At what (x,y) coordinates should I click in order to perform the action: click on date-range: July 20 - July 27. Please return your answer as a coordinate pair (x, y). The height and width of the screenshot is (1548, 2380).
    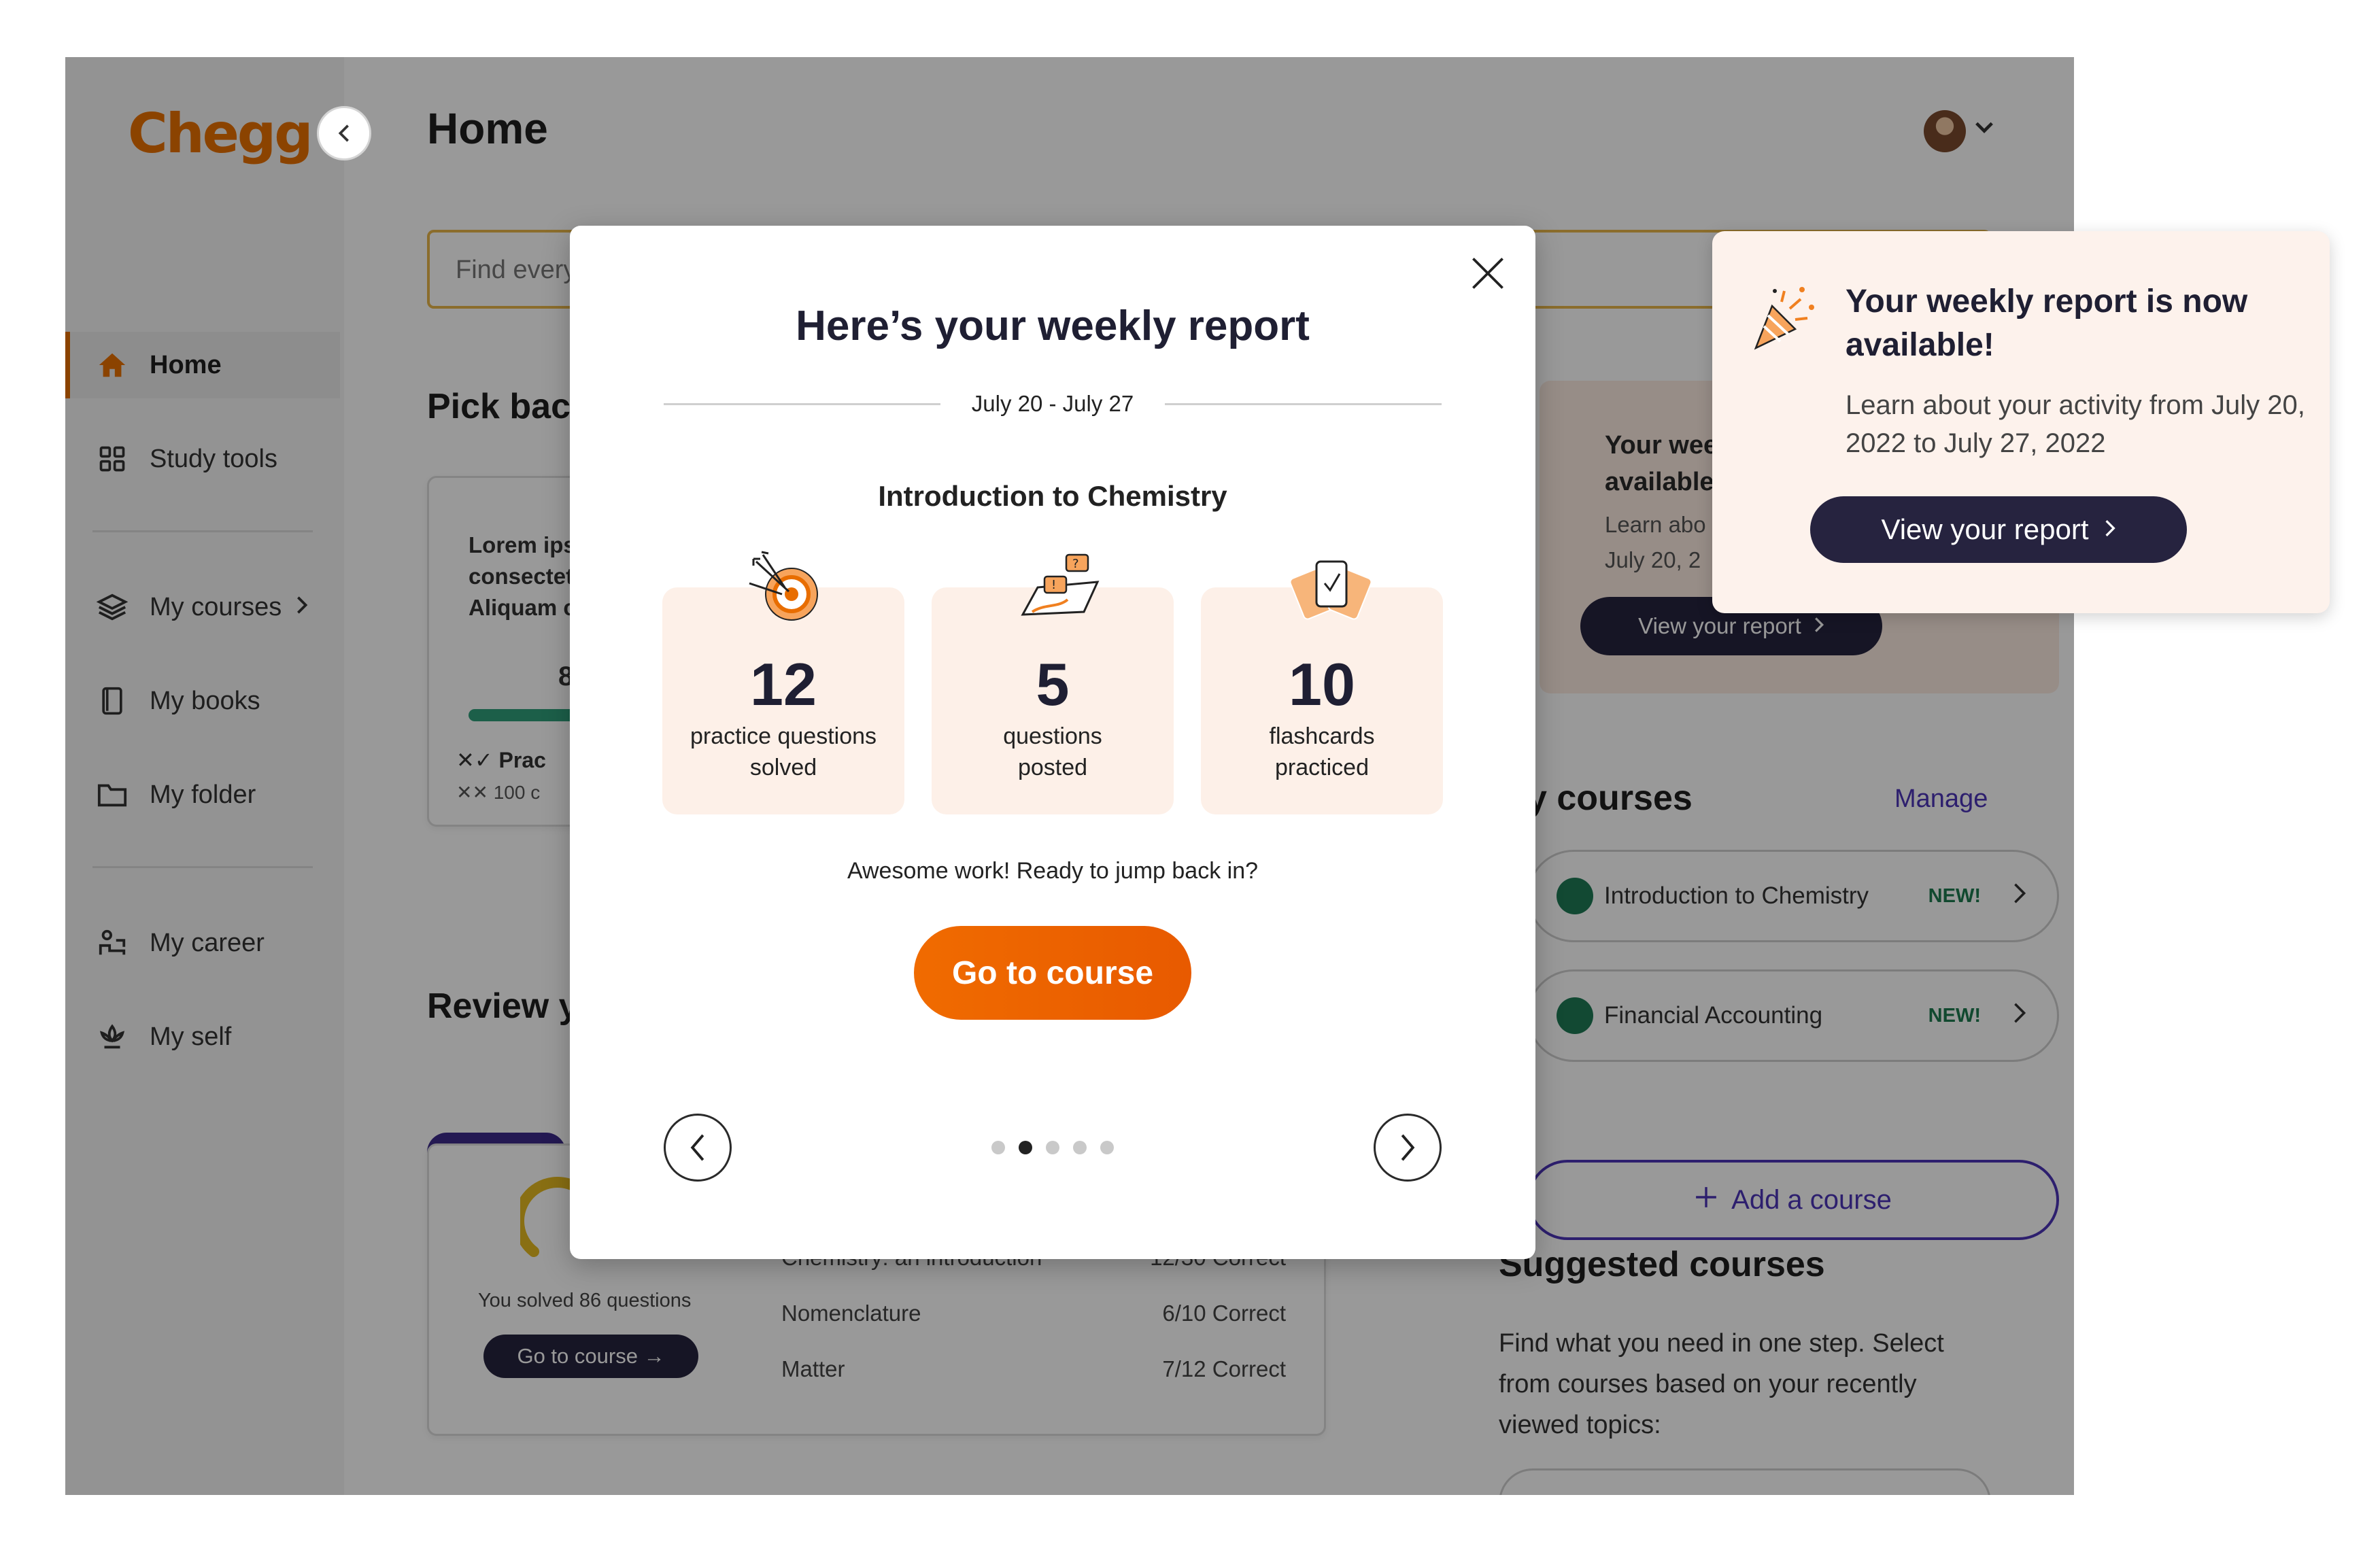
    Looking at the image, I should click on (1053, 403).